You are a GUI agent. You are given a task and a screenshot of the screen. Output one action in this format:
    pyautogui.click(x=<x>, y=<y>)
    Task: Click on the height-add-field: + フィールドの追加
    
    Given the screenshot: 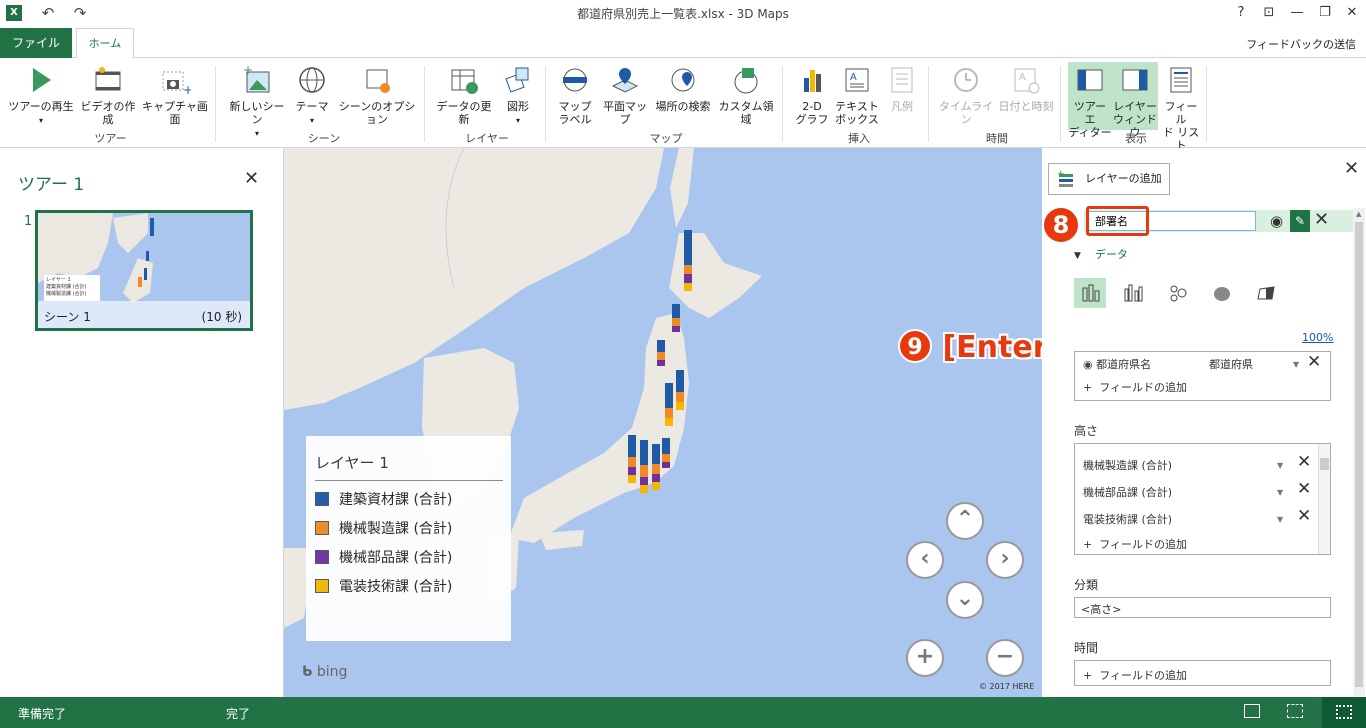 What is the action you would take?
    pyautogui.click(x=1135, y=544)
    